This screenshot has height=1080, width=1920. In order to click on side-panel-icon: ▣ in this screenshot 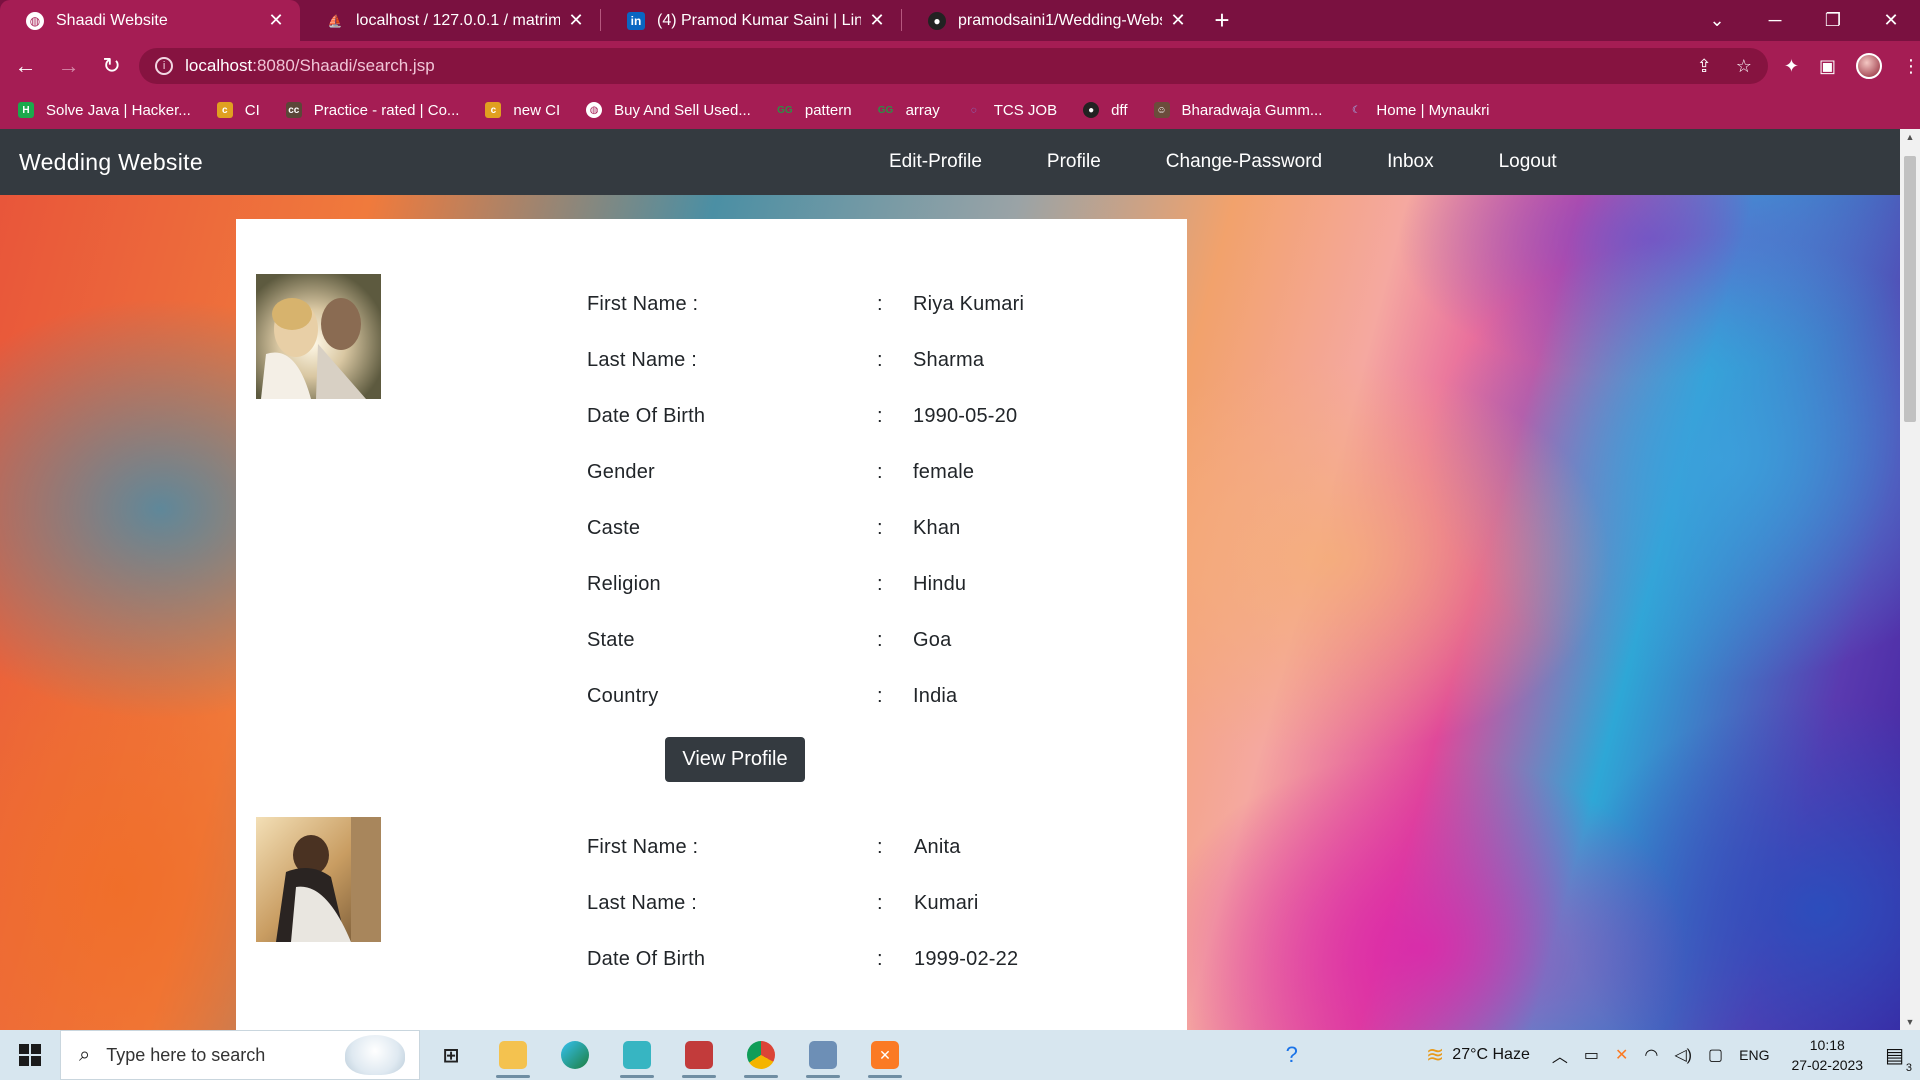, I will do `click(1827, 66)`.